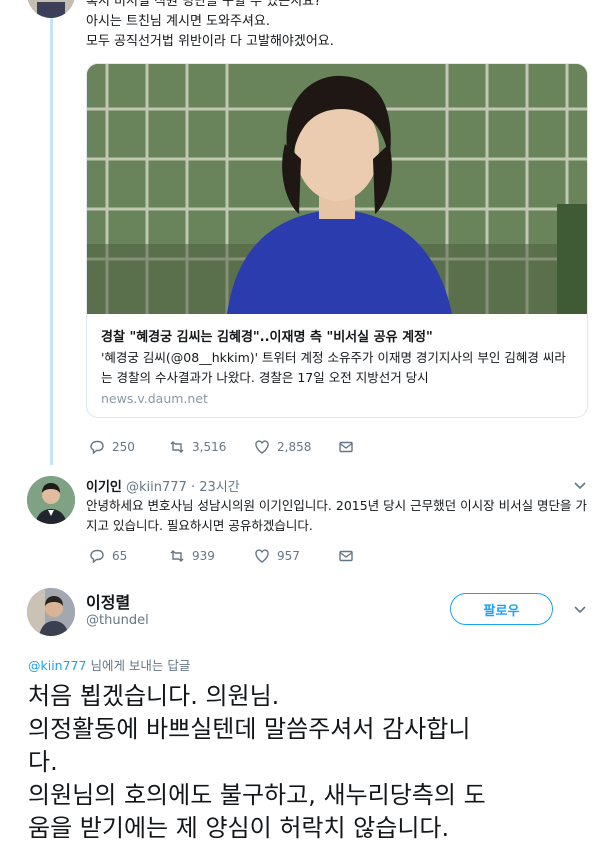 The image size is (615, 845). What do you see at coordinates (129, 556) in the screenshot?
I see `reply-button: 65` at bounding box center [129, 556].